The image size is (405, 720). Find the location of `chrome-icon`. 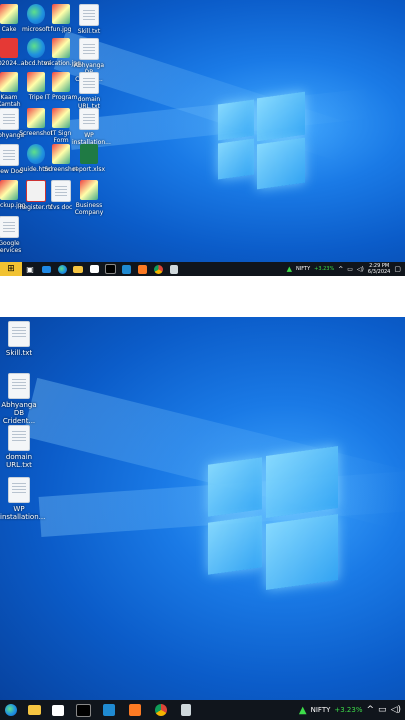

chrome-icon is located at coordinates (161, 710).